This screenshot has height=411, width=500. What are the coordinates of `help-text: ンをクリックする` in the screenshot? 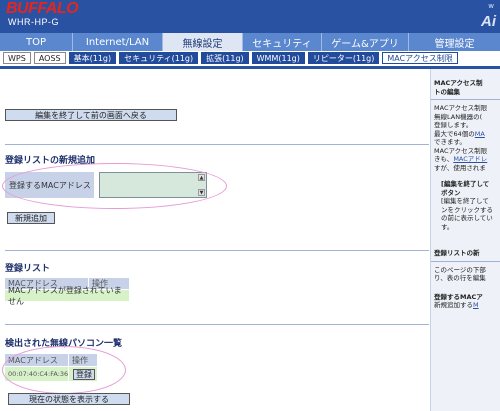 It's located at (467, 209).